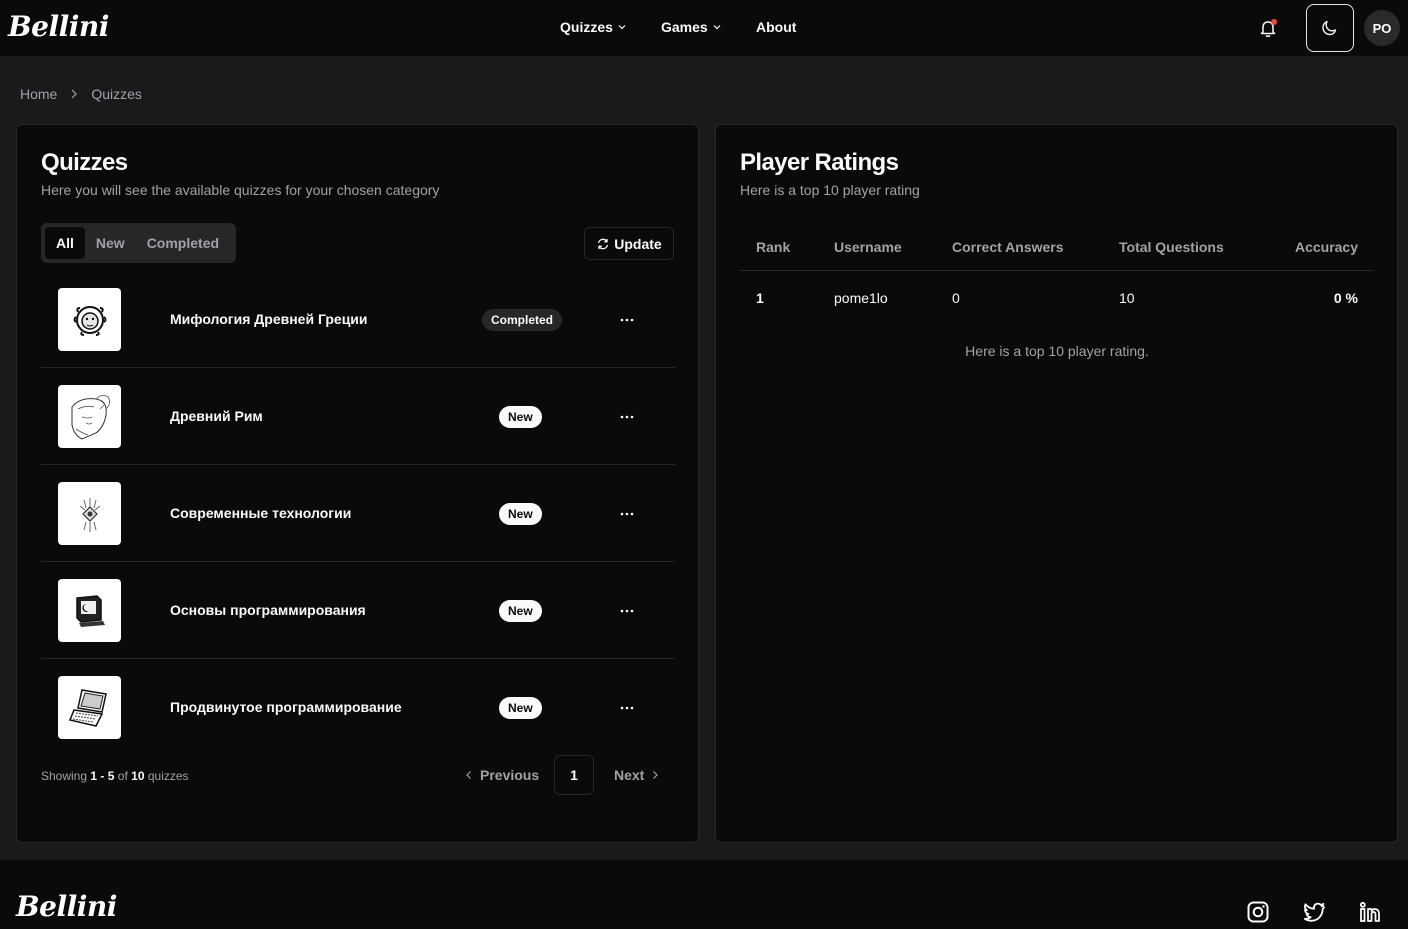 This screenshot has width=1408, height=929. Describe the element at coordinates (66, 906) in the screenshot. I see `footer-logo: Bellini` at that location.